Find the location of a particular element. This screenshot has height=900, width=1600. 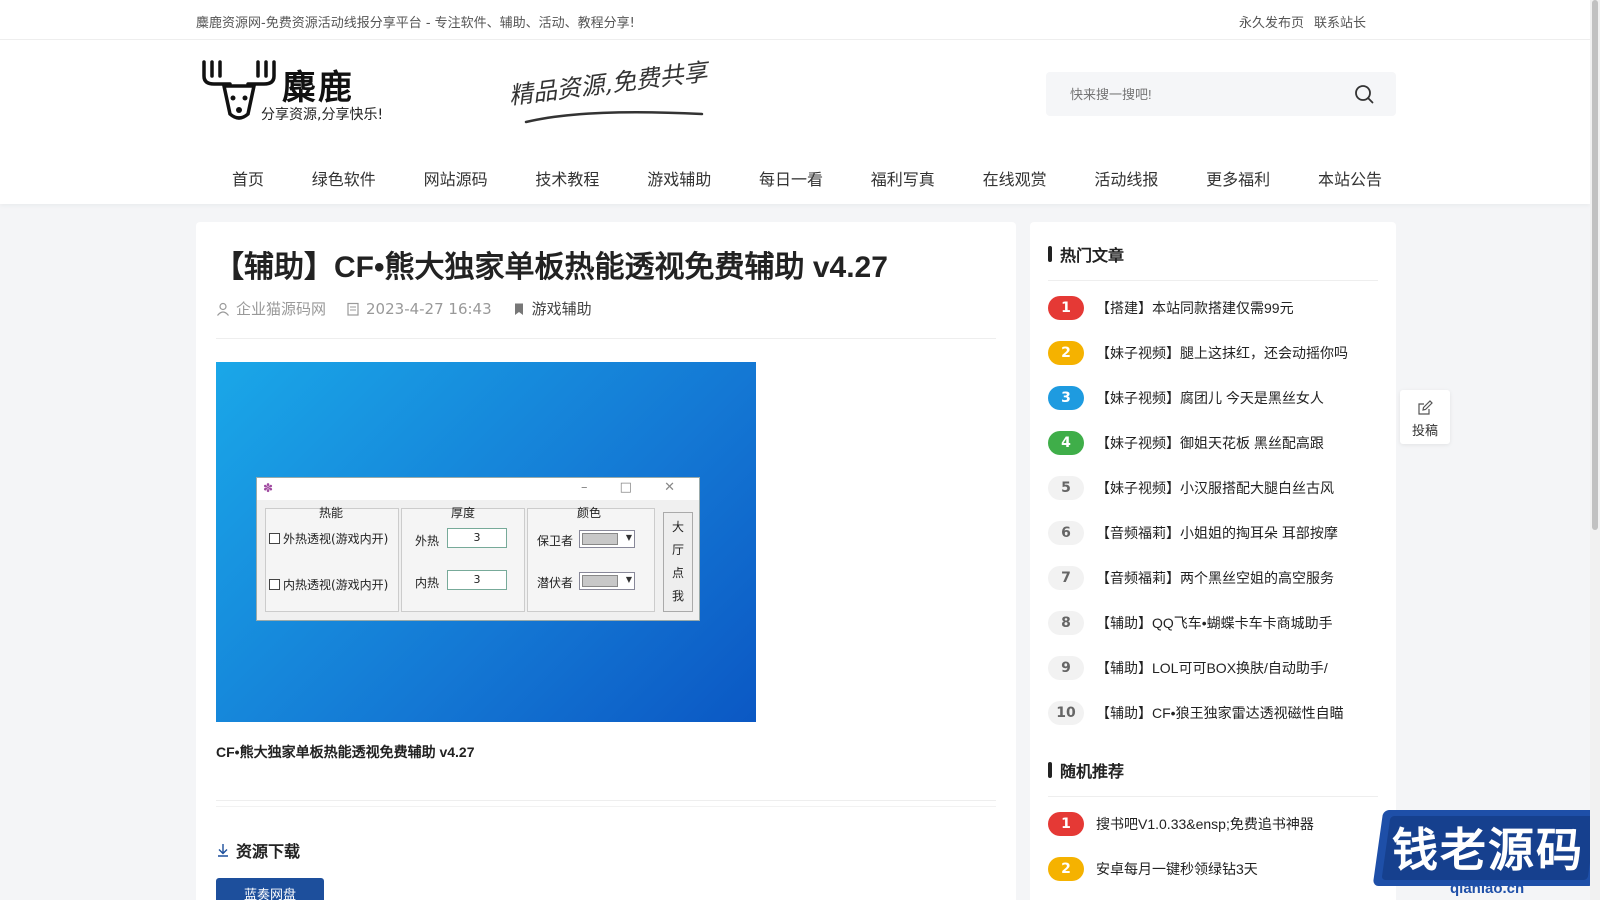

search-box is located at coordinates (1221, 94).